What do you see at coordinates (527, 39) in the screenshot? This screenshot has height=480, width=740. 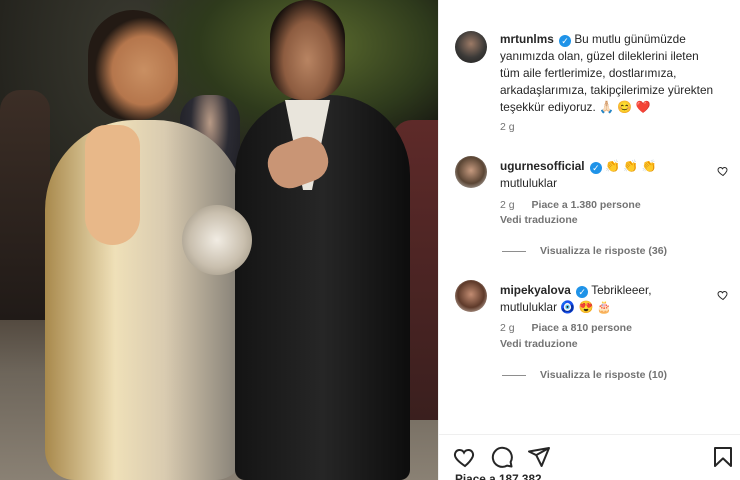 I see `author-username: mrtunlms` at bounding box center [527, 39].